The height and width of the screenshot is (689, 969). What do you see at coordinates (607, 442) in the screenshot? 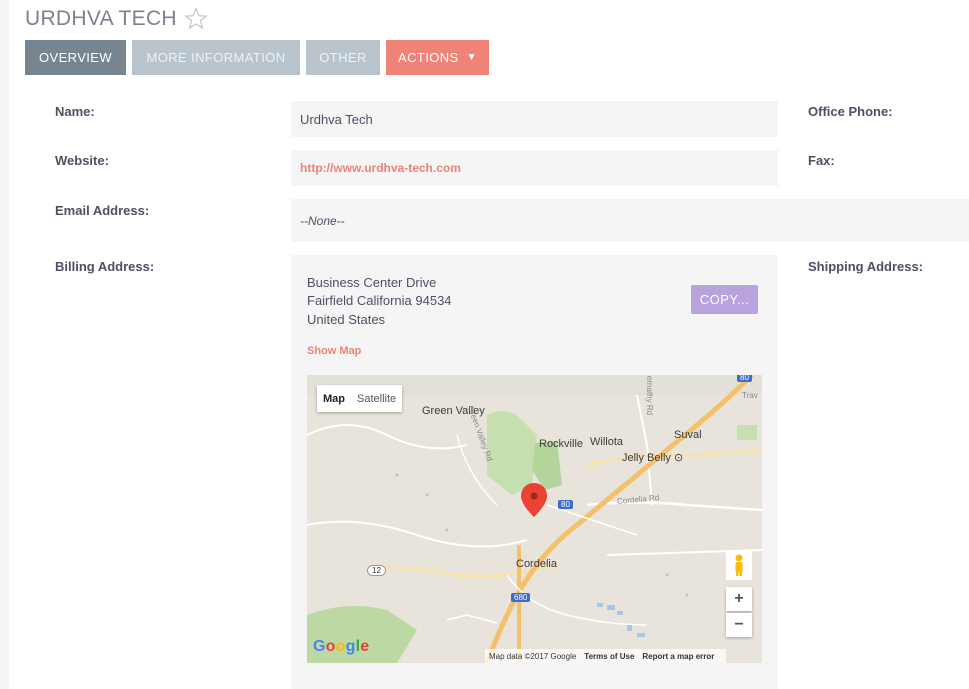
I see `place-willota: Willota` at bounding box center [607, 442].